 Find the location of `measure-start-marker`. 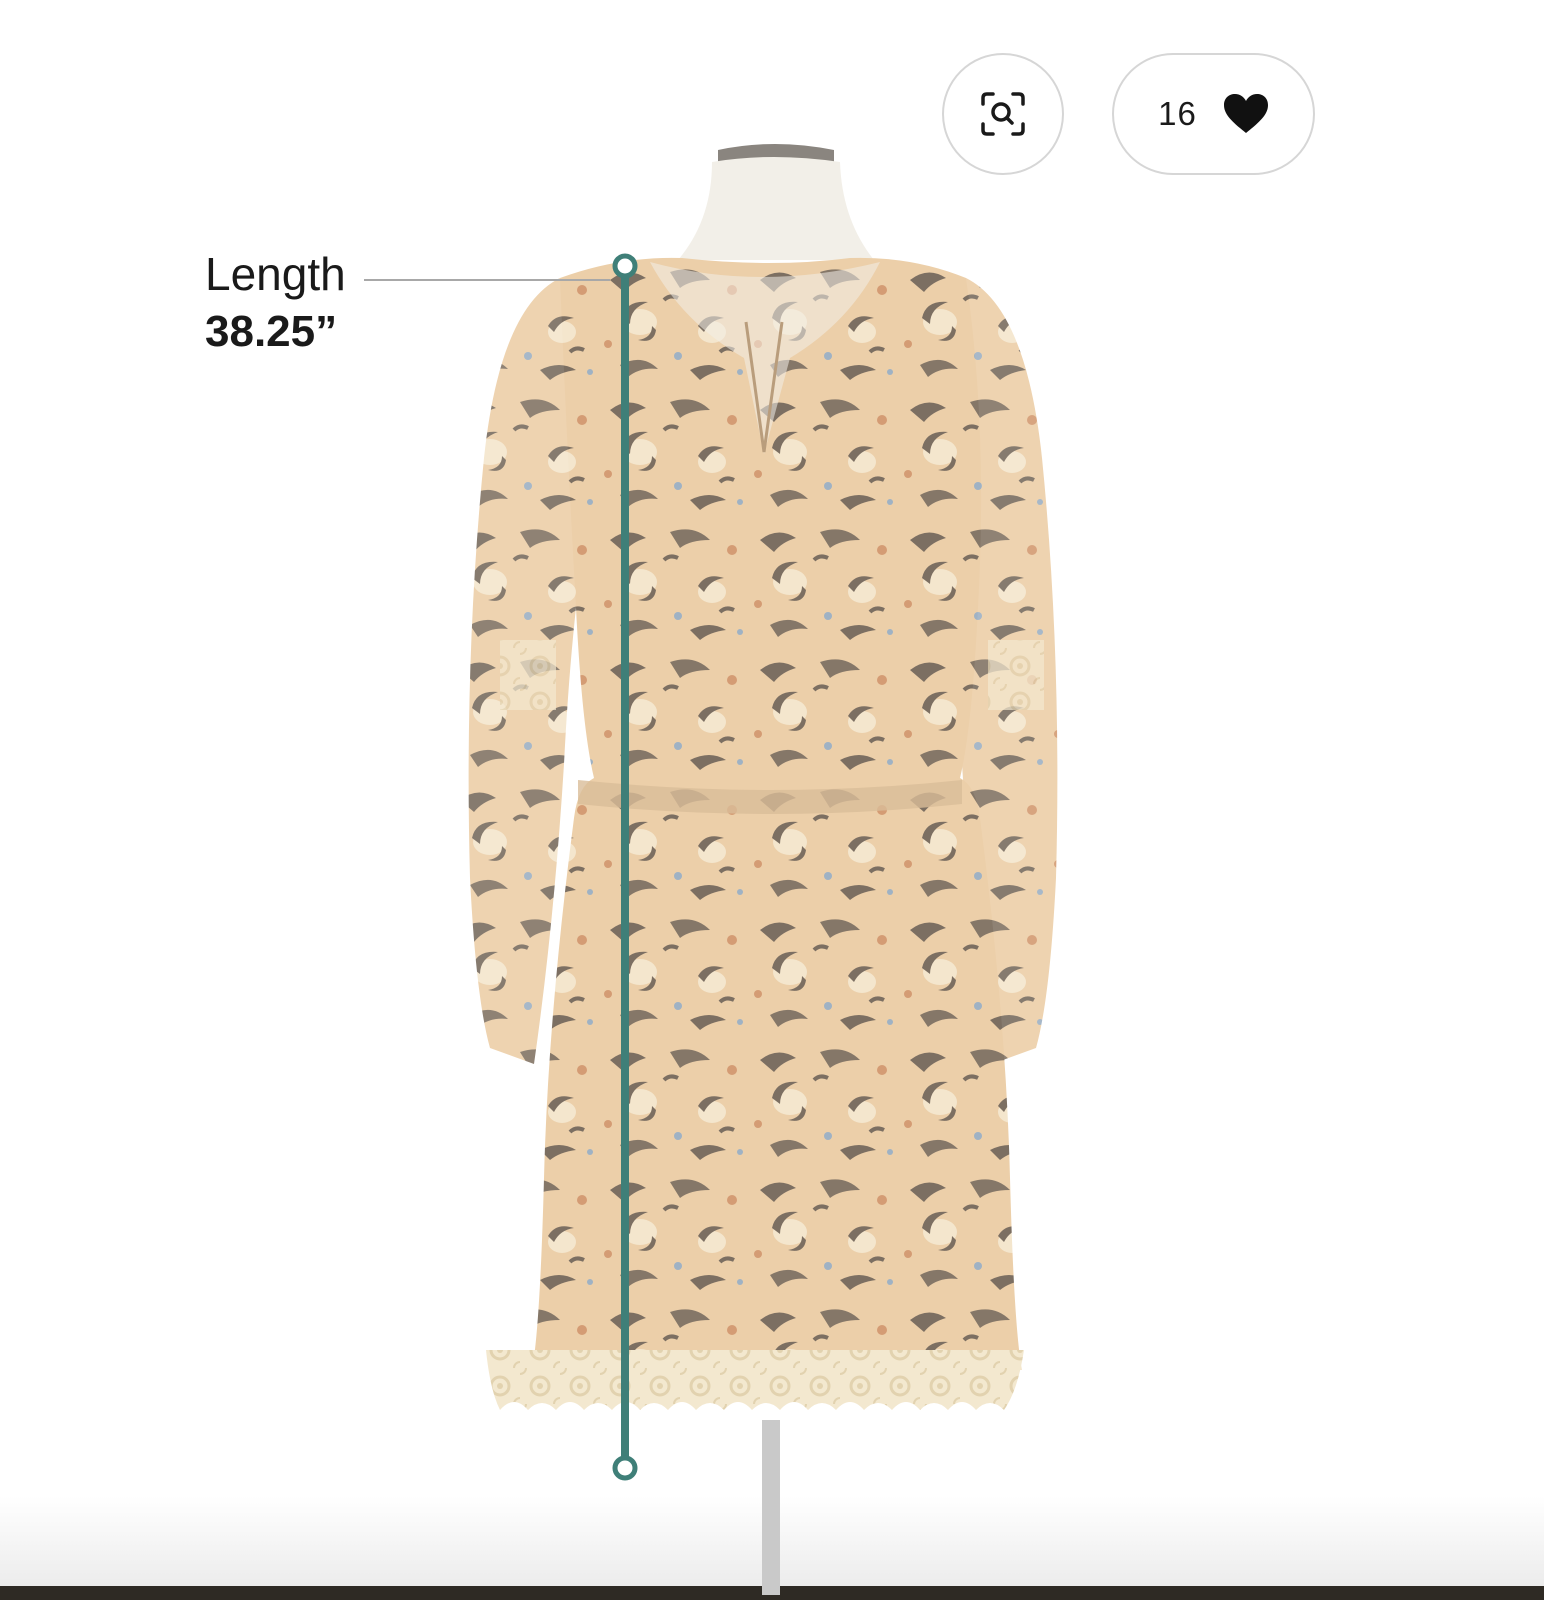

measure-start-marker is located at coordinates (625, 266).